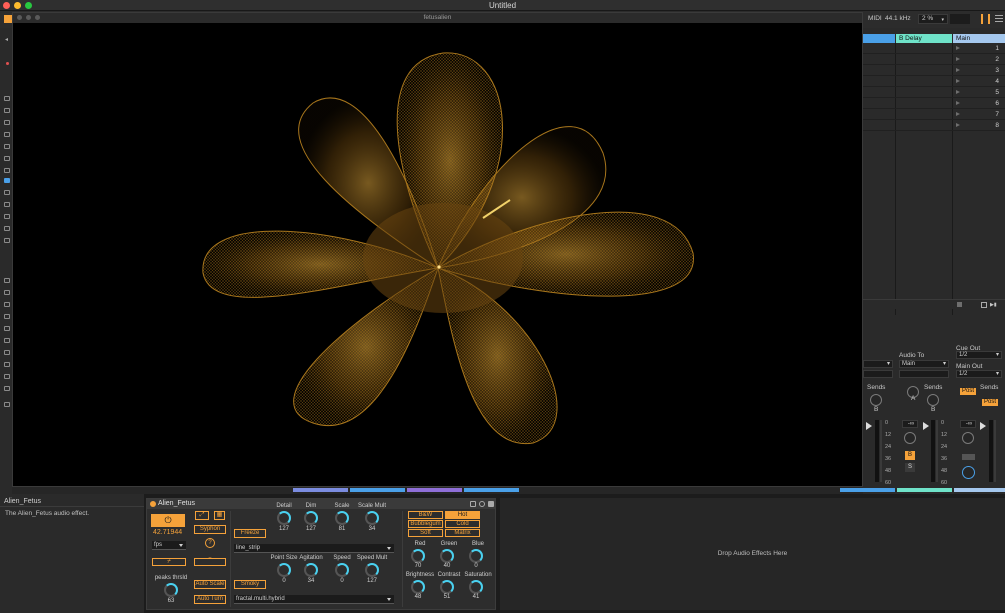  I want to click on freeze-button: Freeze, so click(250, 533).